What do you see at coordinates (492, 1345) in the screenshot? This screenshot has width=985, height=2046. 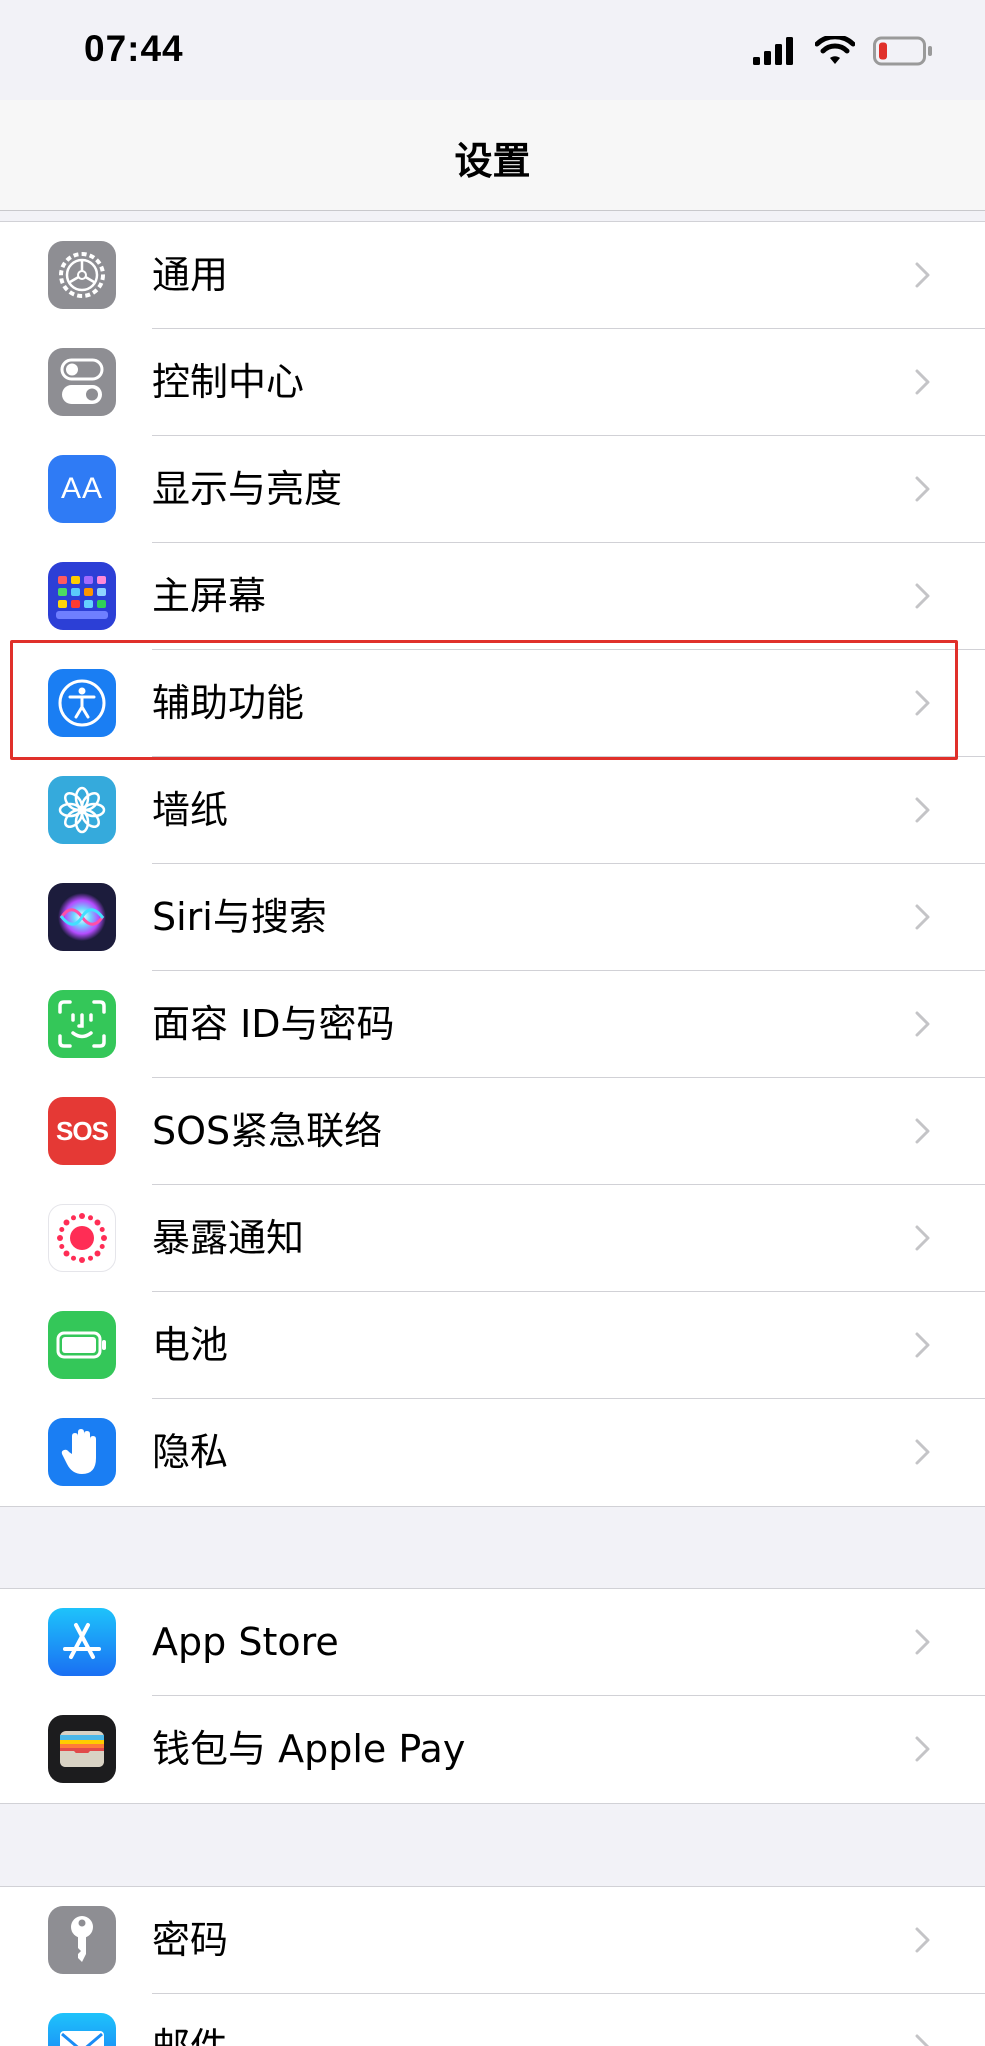 I see `settings-row-battery: 电池` at bounding box center [492, 1345].